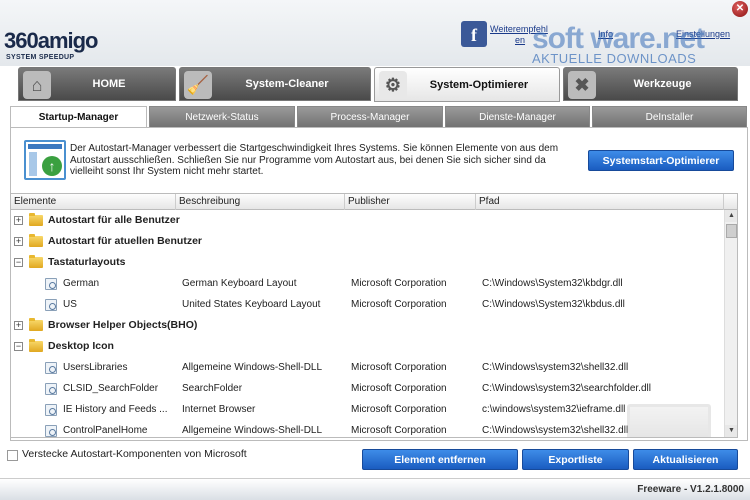  What do you see at coordinates (40, 57) in the screenshot?
I see `logo-tagline: SYSTEM SPEEDUP` at bounding box center [40, 57].